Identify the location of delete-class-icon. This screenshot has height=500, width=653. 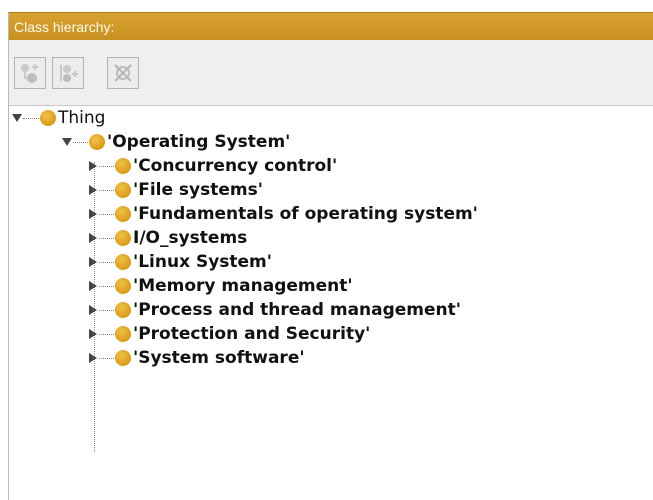
(123, 73).